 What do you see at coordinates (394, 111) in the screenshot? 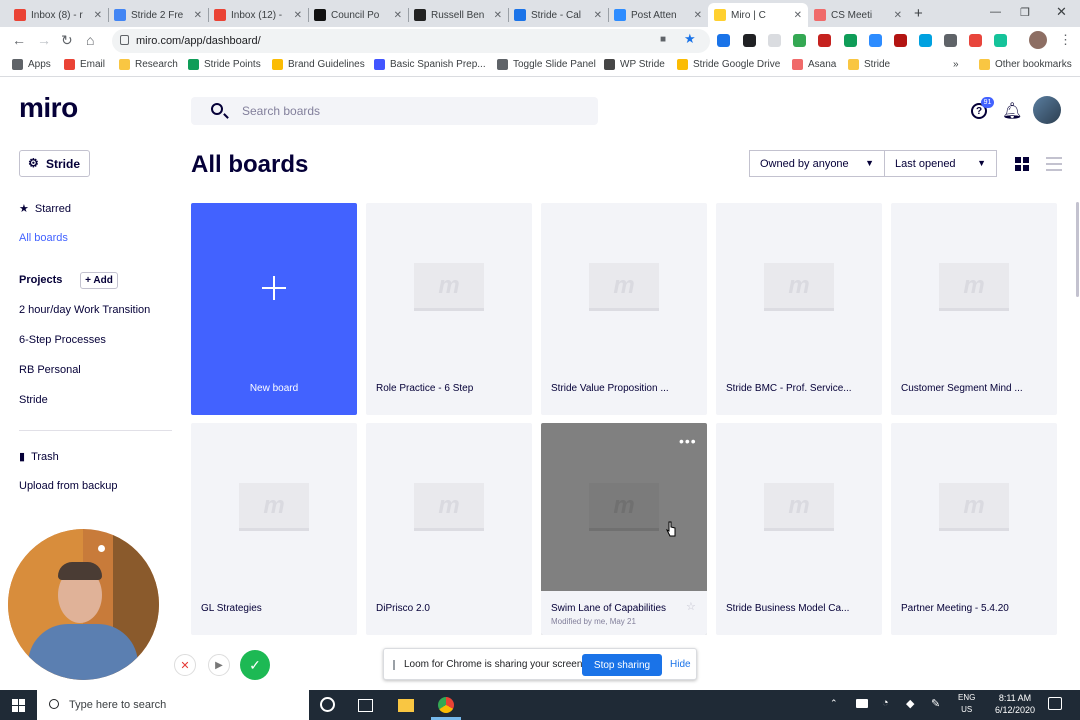
I see `search-boards-input: Search boards` at bounding box center [394, 111].